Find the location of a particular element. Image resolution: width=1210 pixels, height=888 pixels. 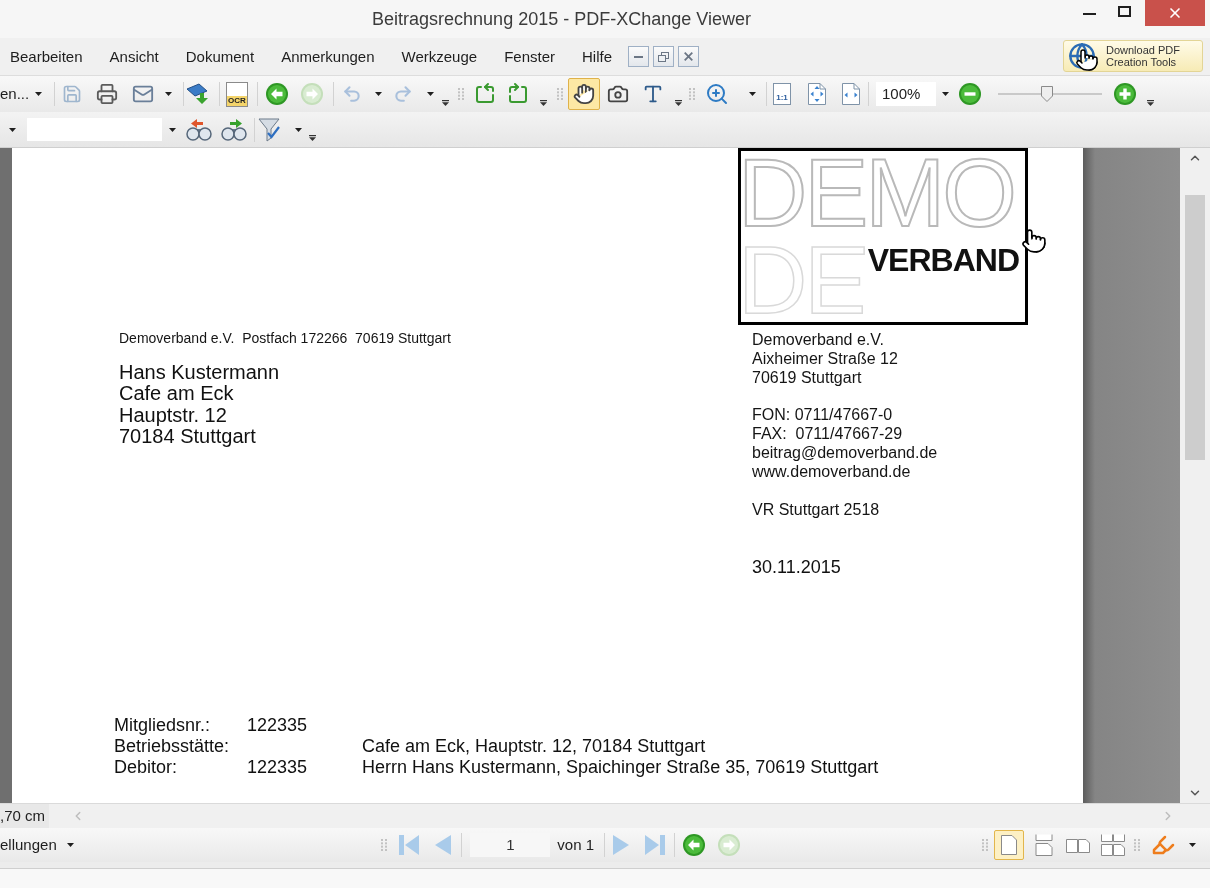

envelope-icon is located at coordinates (143, 94).